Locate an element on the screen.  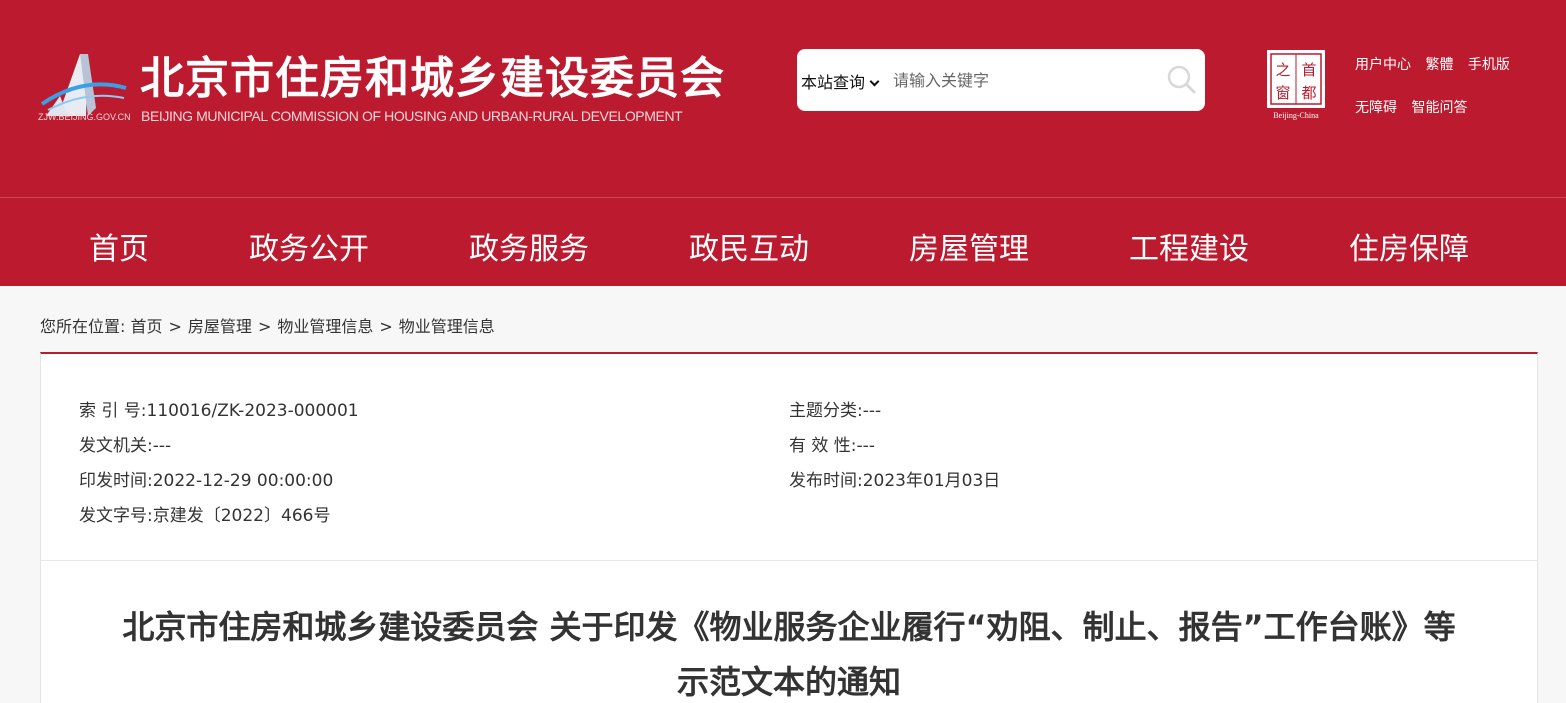
chevron-down-icon is located at coordinates (874, 81).